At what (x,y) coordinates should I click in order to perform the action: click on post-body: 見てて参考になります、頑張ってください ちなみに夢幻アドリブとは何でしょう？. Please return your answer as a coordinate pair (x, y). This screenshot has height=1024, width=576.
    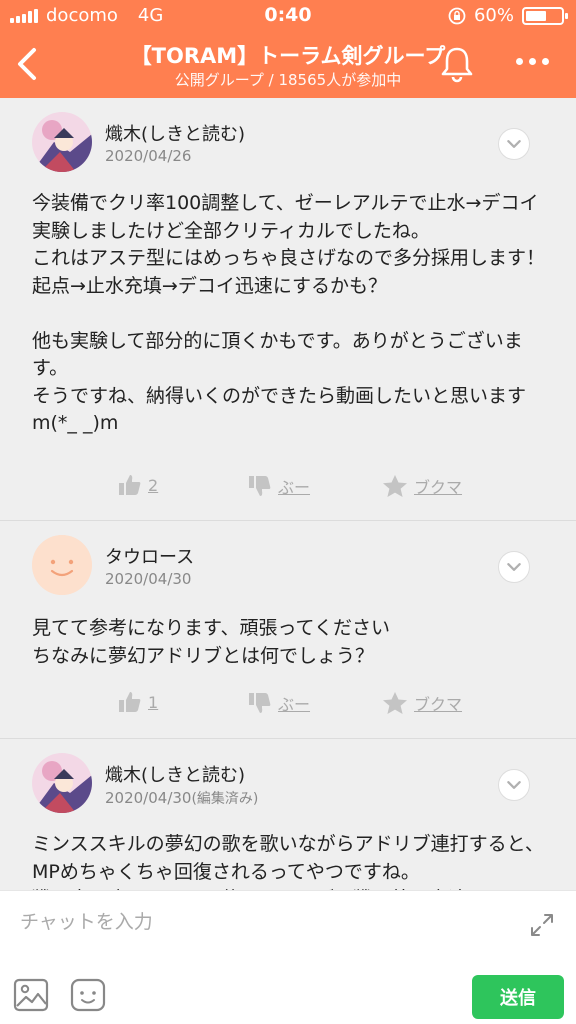
    Looking at the image, I should click on (211, 642).